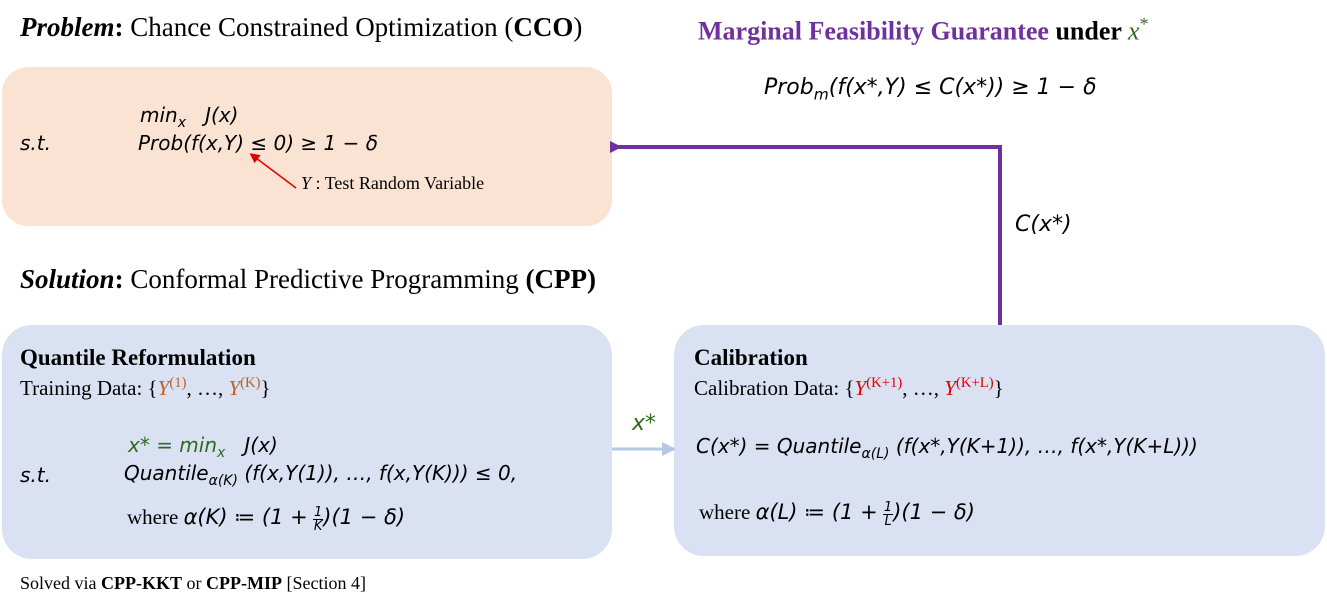  Describe the element at coordinates (923, 30) in the screenshot. I see `guarantee-title: Marginal Feasibility Guarantee under x*` at that location.